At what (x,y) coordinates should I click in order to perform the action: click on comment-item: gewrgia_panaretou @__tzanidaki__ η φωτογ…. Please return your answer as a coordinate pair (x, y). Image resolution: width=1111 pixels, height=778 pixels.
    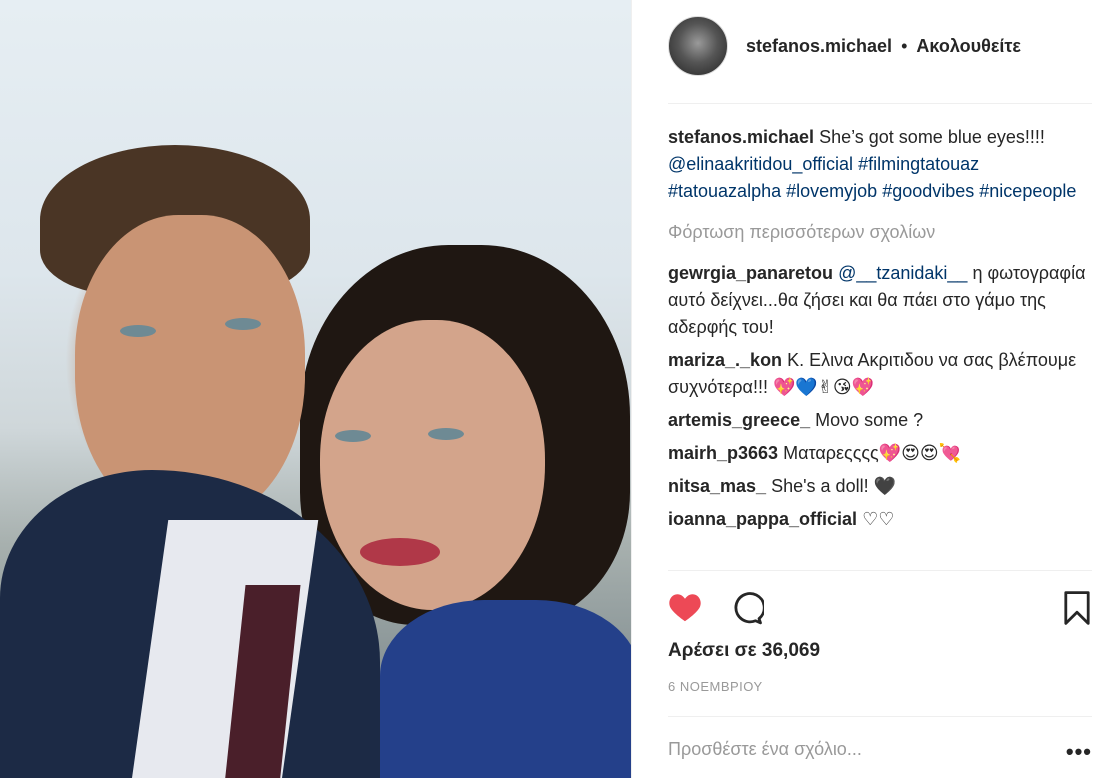
    Looking at the image, I should click on (880, 300).